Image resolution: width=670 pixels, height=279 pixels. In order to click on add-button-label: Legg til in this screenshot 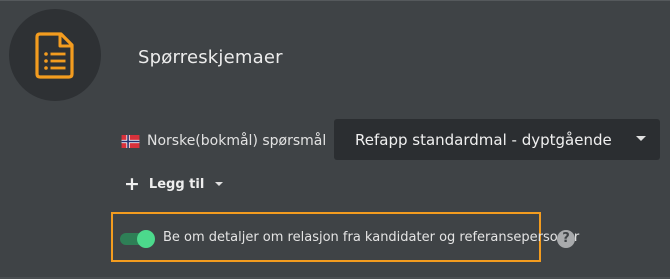, I will do `click(176, 184)`.